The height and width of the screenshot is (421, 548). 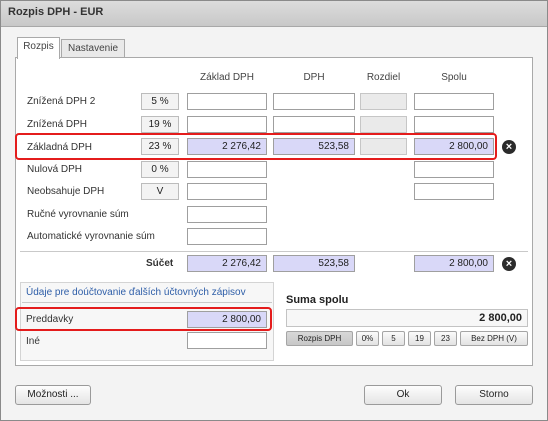 I want to click on sum-label: Súčet, so click(x=159, y=263).